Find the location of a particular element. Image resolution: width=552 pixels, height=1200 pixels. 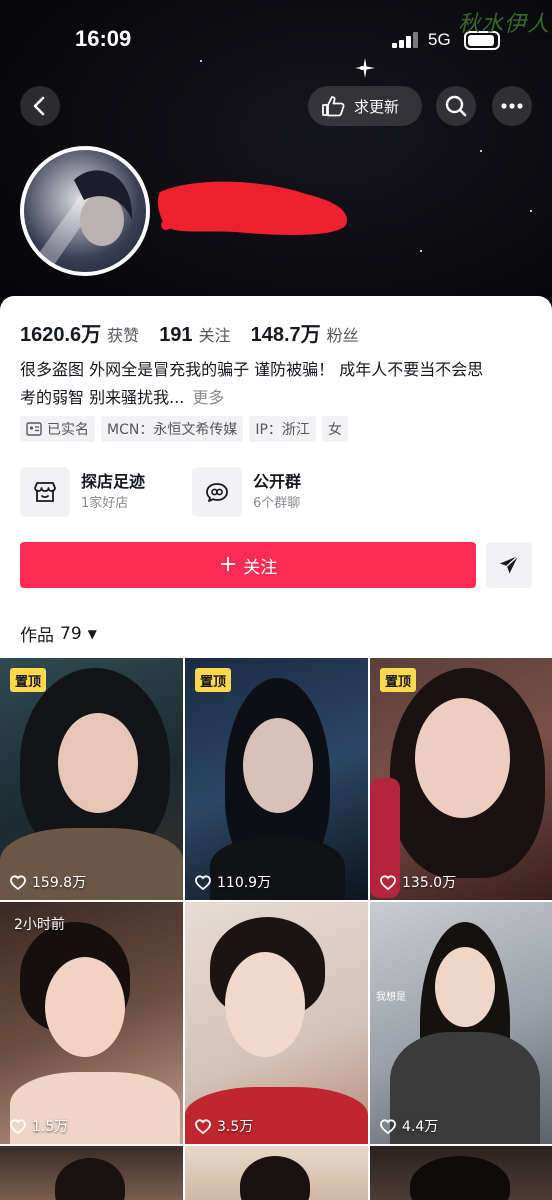

search-button is located at coordinates (456, 106).